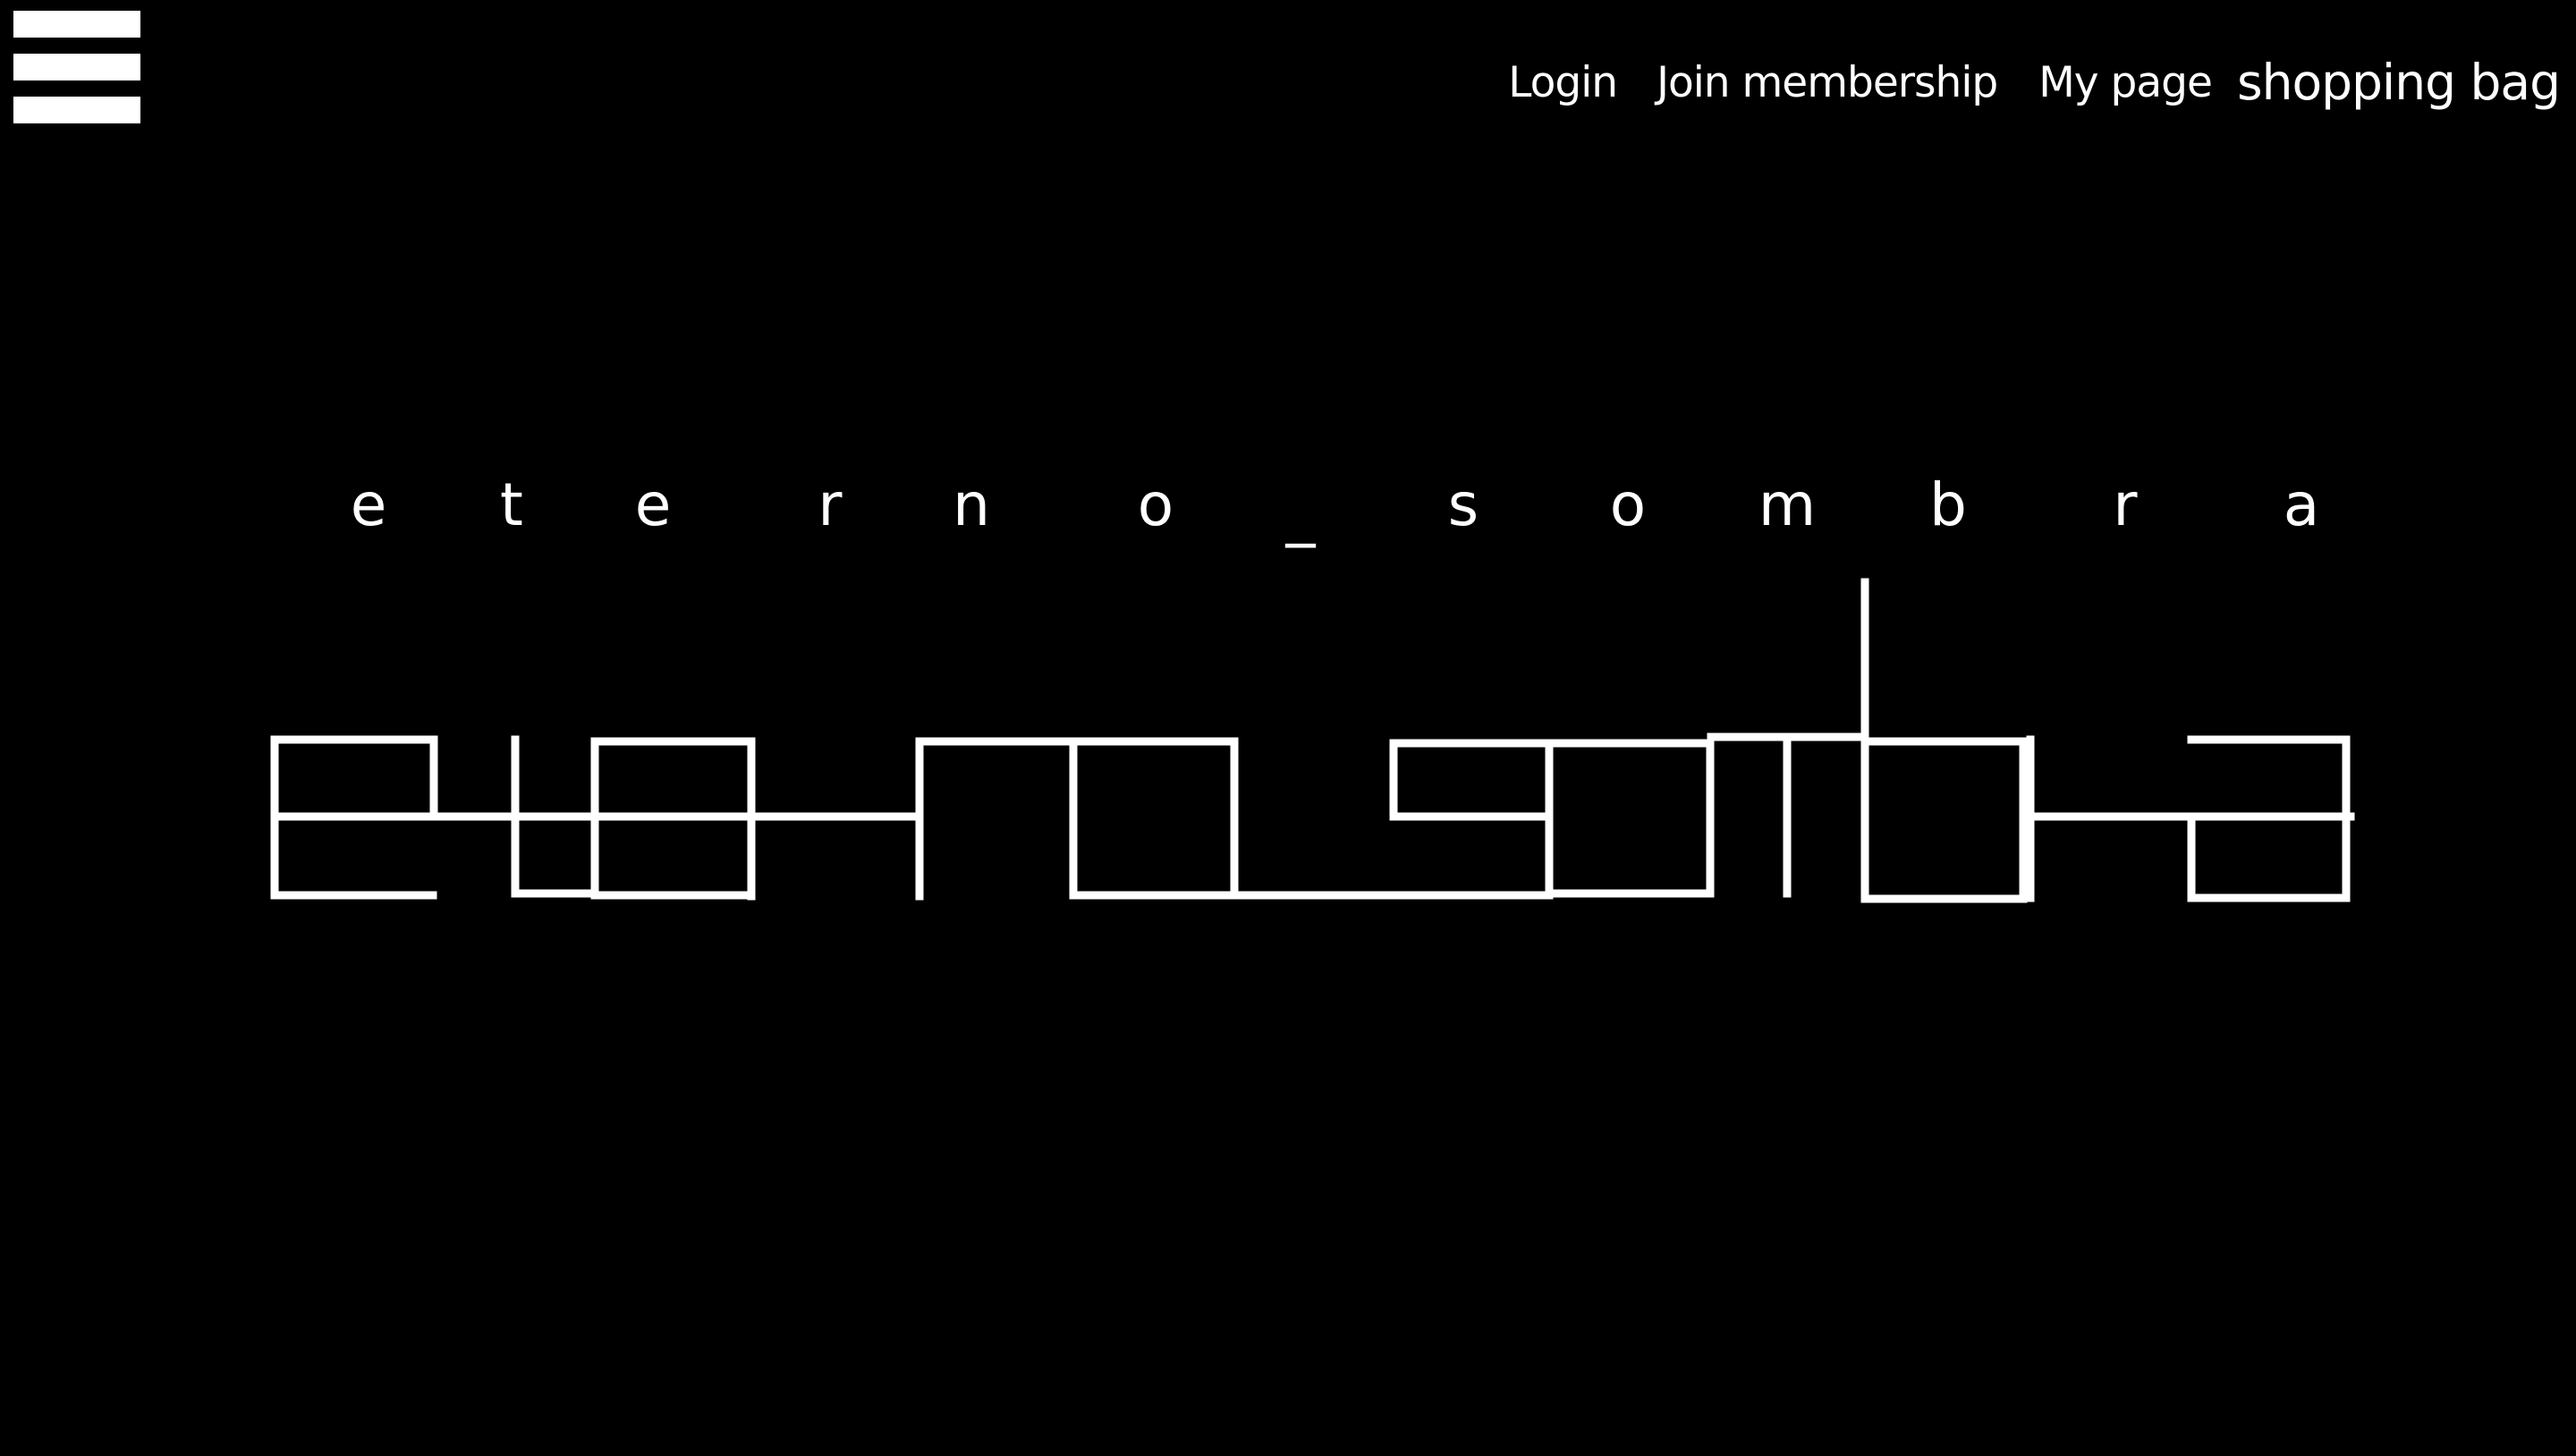  I want to click on my-page-link: My page, so click(2125, 82).